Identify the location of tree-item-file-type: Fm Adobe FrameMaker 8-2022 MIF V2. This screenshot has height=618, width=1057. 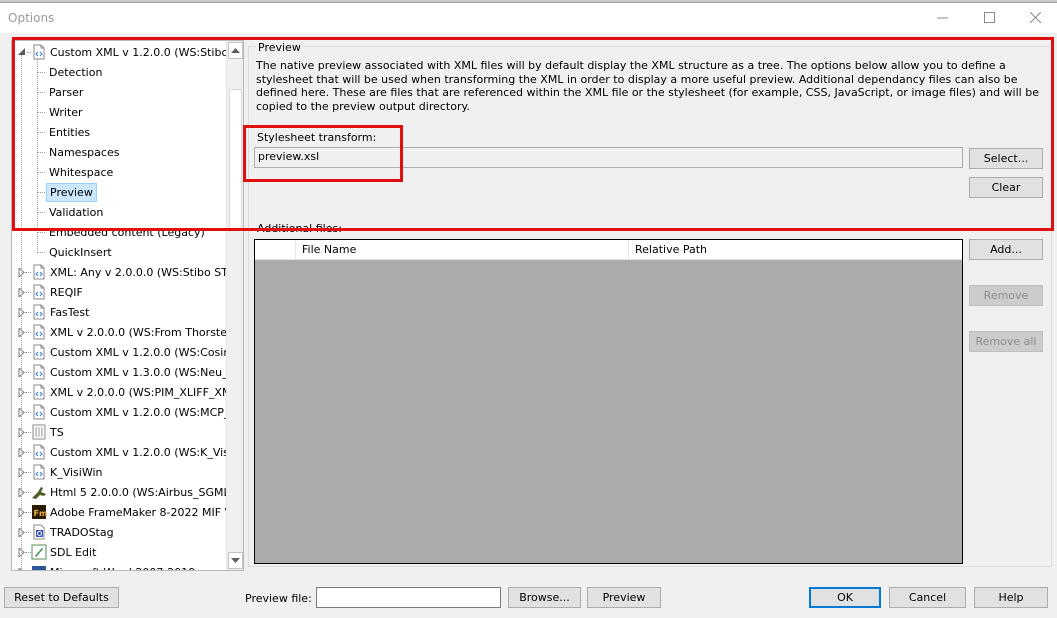
(125, 512).